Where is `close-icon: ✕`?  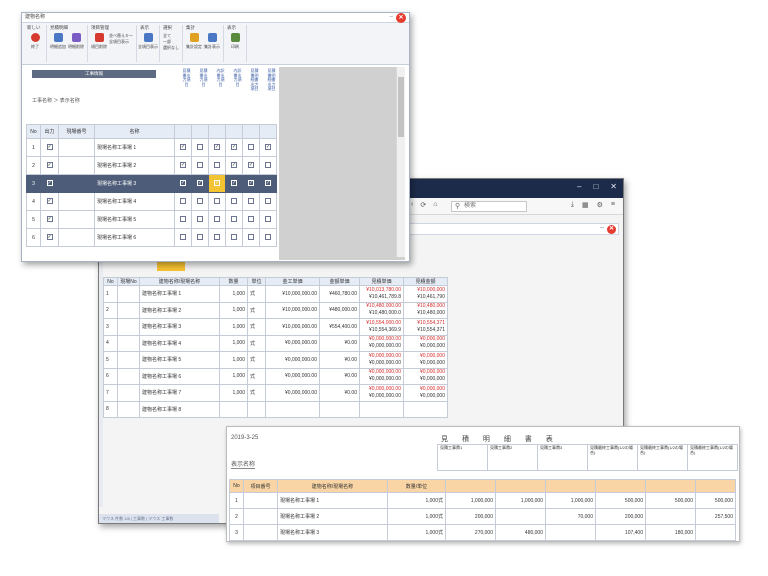
close-icon: ✕ is located at coordinates (613, 186).